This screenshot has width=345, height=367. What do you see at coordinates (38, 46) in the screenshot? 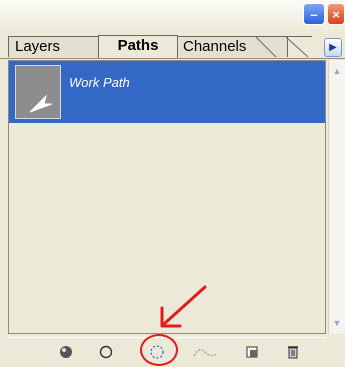
I see `tab-label: Layers` at bounding box center [38, 46].